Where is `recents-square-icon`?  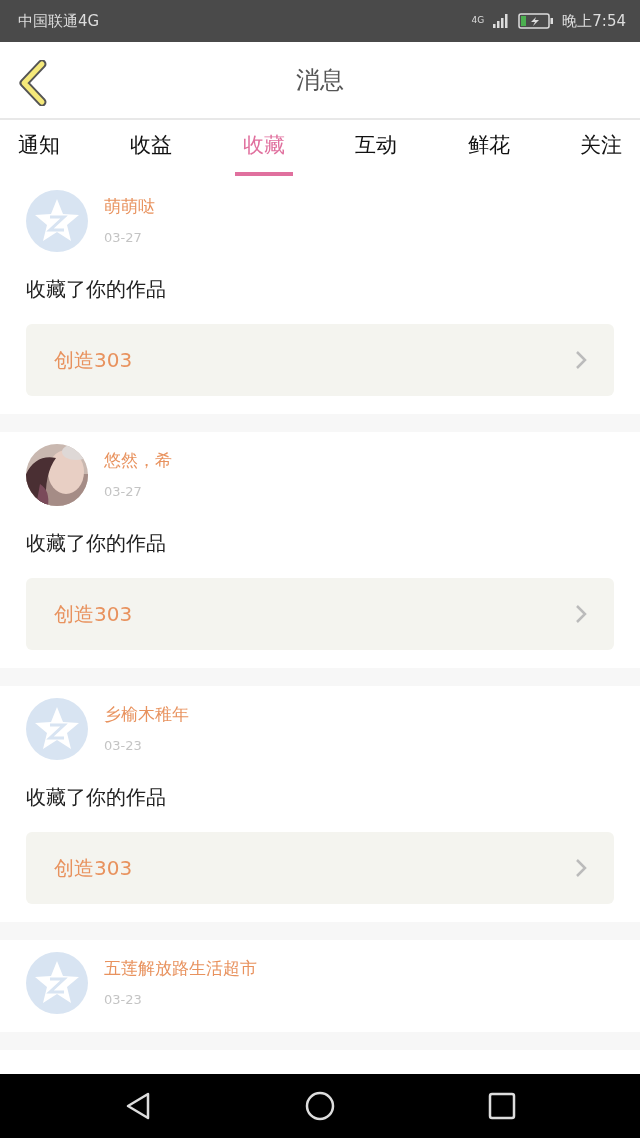
recents-square-icon is located at coordinates (501, 1106).